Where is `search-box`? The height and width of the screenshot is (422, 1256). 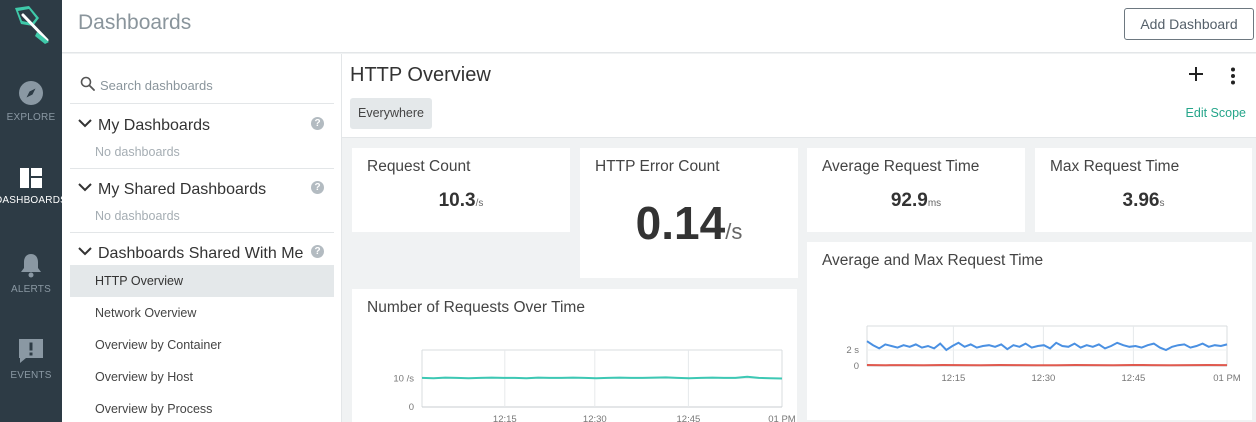 search-box is located at coordinates (202, 86).